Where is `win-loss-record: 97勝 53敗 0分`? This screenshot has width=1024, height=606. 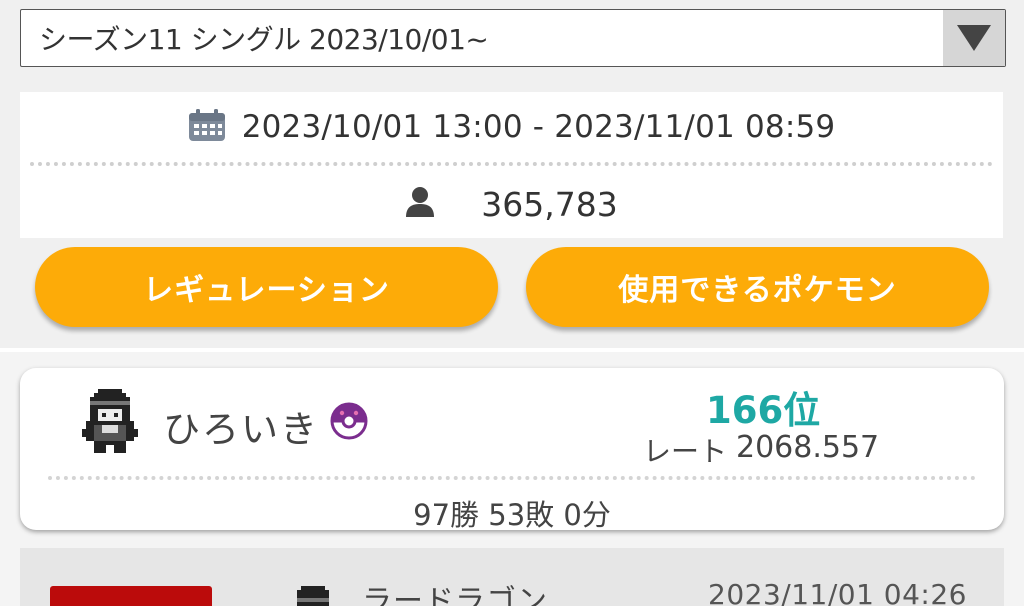
win-loss-record: 97勝 53敗 0分 is located at coordinates (512, 515).